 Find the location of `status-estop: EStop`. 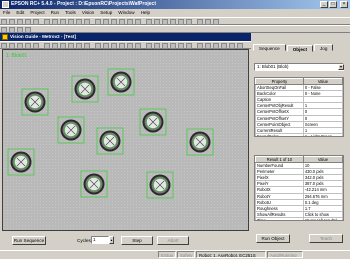

status-estop: EStop is located at coordinates (167, 254).